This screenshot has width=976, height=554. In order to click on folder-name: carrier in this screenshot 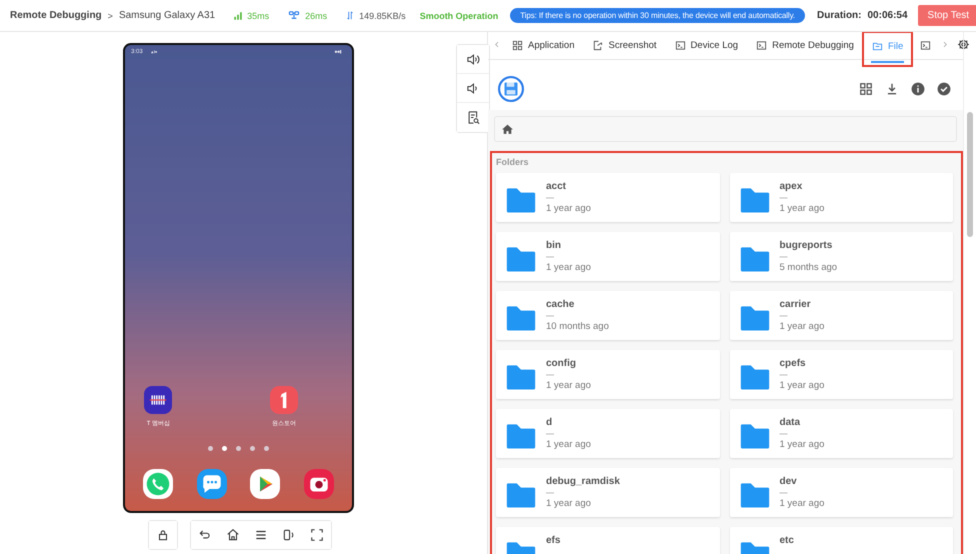, I will do `click(796, 304)`.